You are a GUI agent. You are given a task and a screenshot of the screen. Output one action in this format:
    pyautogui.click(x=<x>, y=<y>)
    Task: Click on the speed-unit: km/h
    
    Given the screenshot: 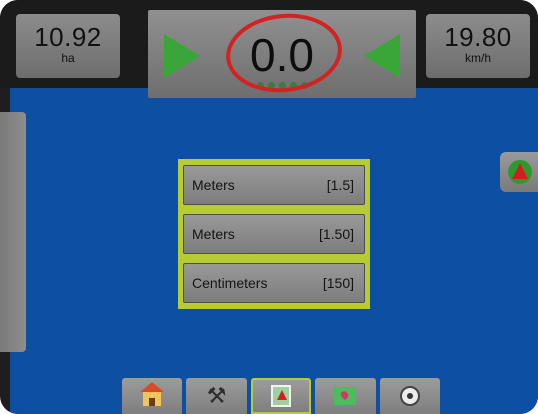 What is the action you would take?
    pyautogui.click(x=477, y=58)
    